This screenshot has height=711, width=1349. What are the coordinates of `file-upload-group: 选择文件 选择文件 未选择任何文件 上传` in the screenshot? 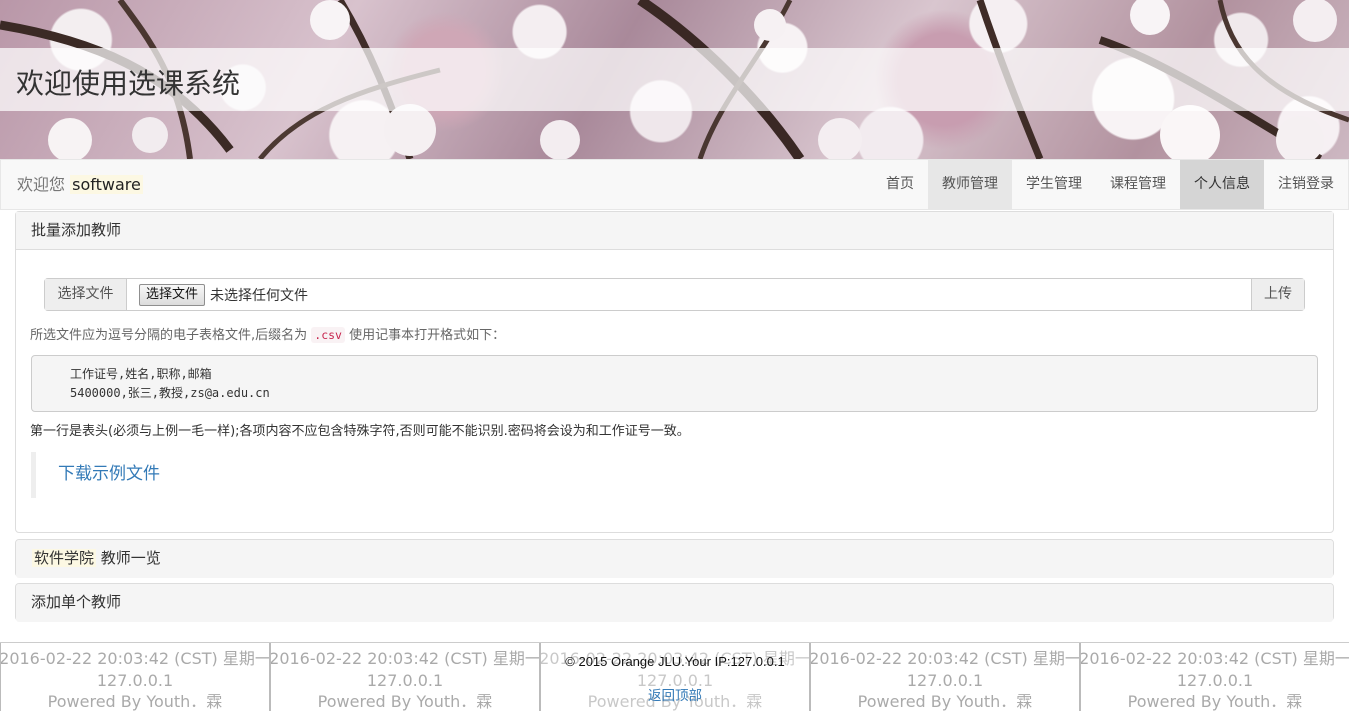 It's located at (674, 294).